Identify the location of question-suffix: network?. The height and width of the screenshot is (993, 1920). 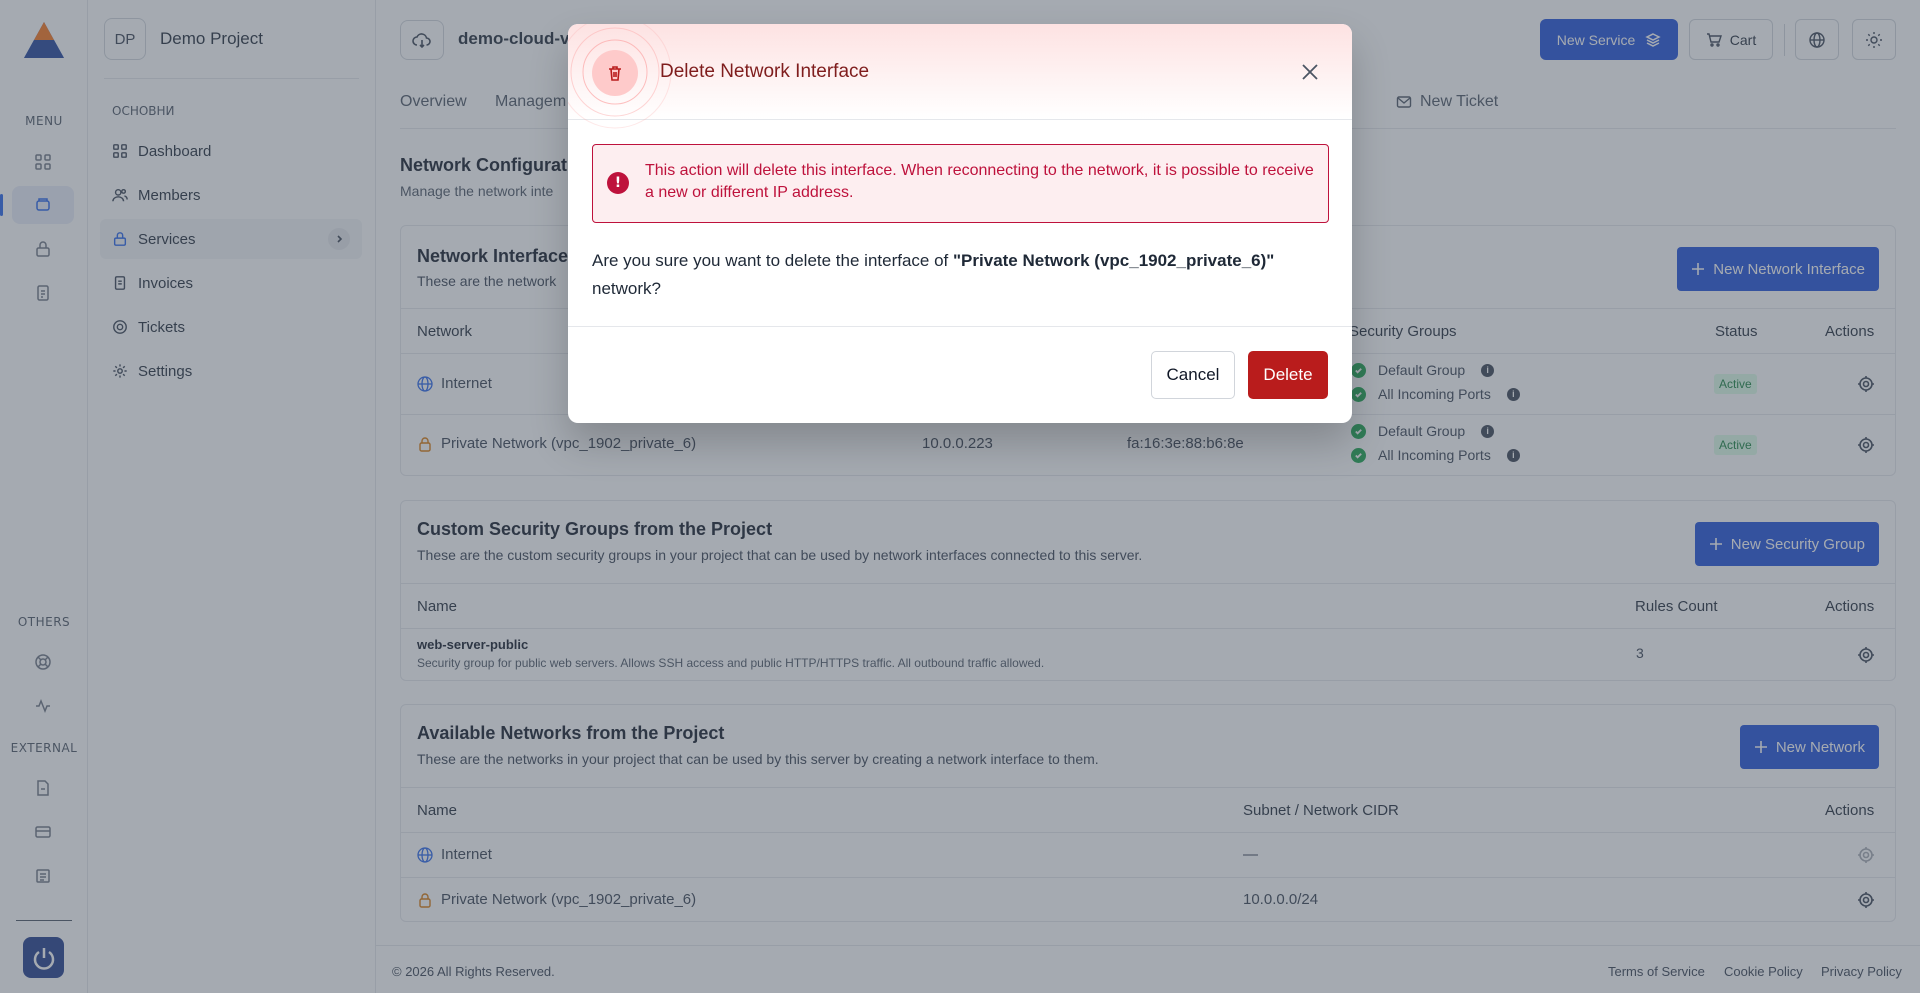
(626, 288).